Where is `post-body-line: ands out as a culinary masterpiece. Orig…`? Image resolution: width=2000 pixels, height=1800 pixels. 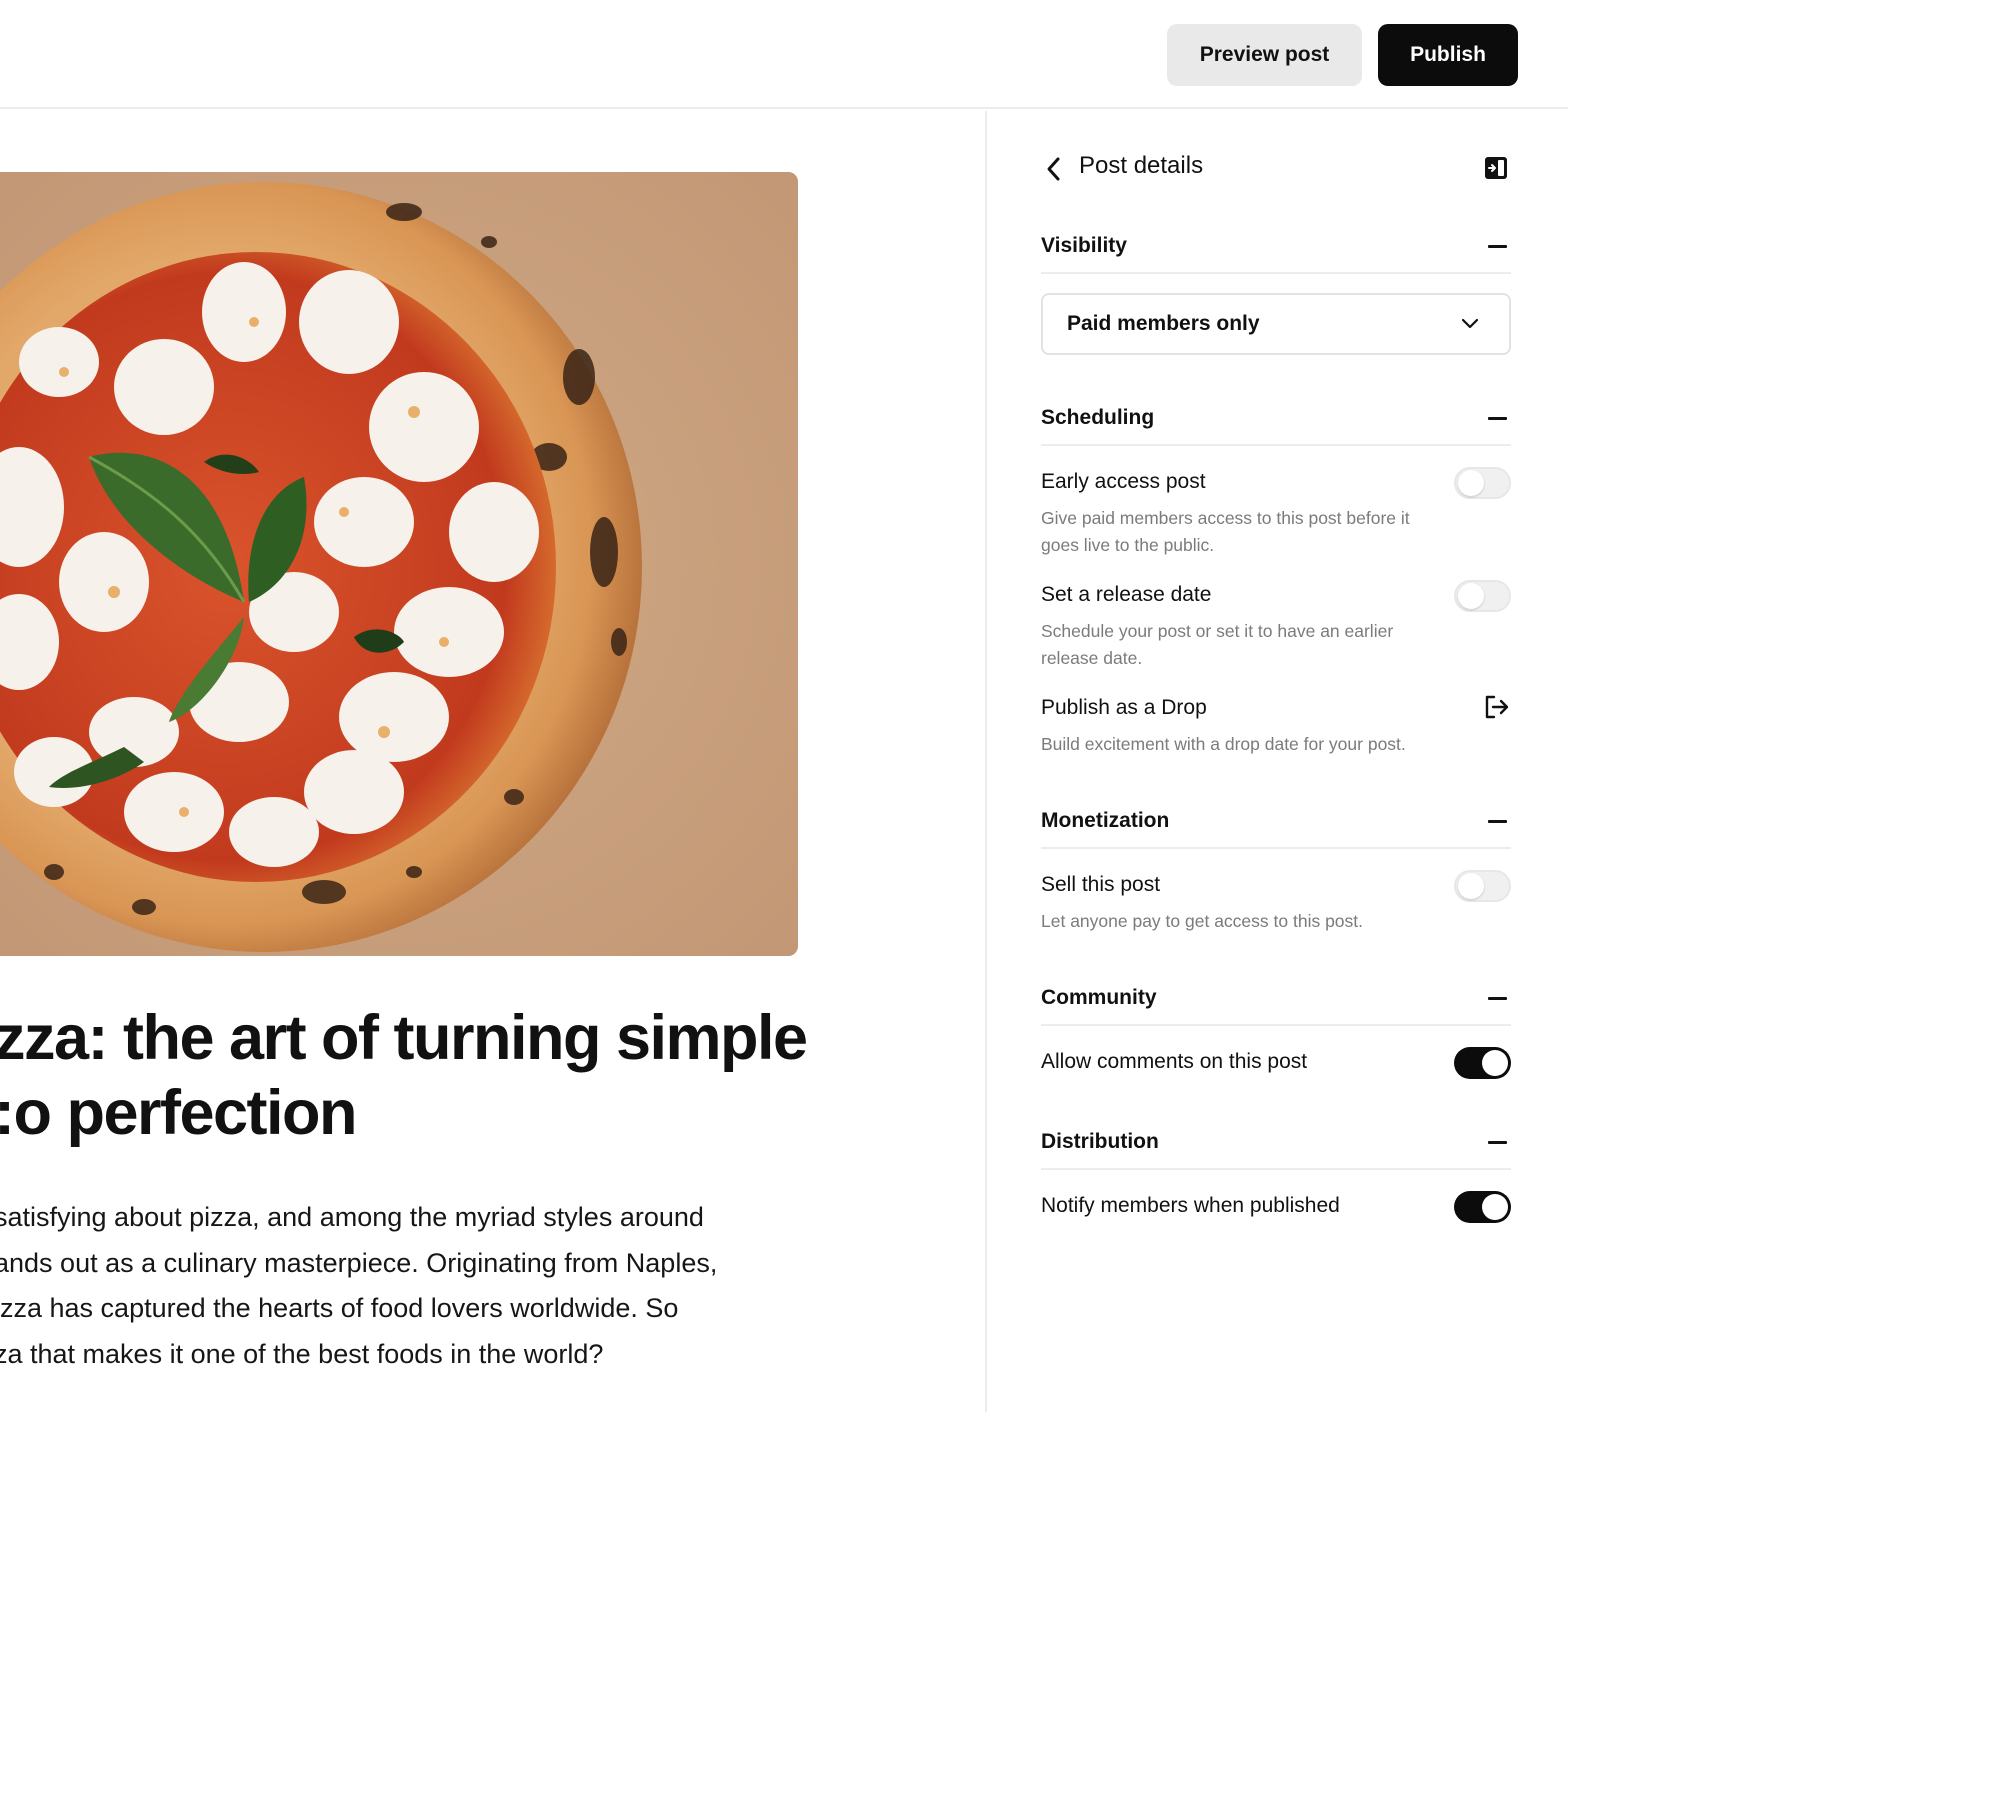 post-body-line: ands out as a culinary masterpiece. Orig… is located at coordinates (359, 1262).